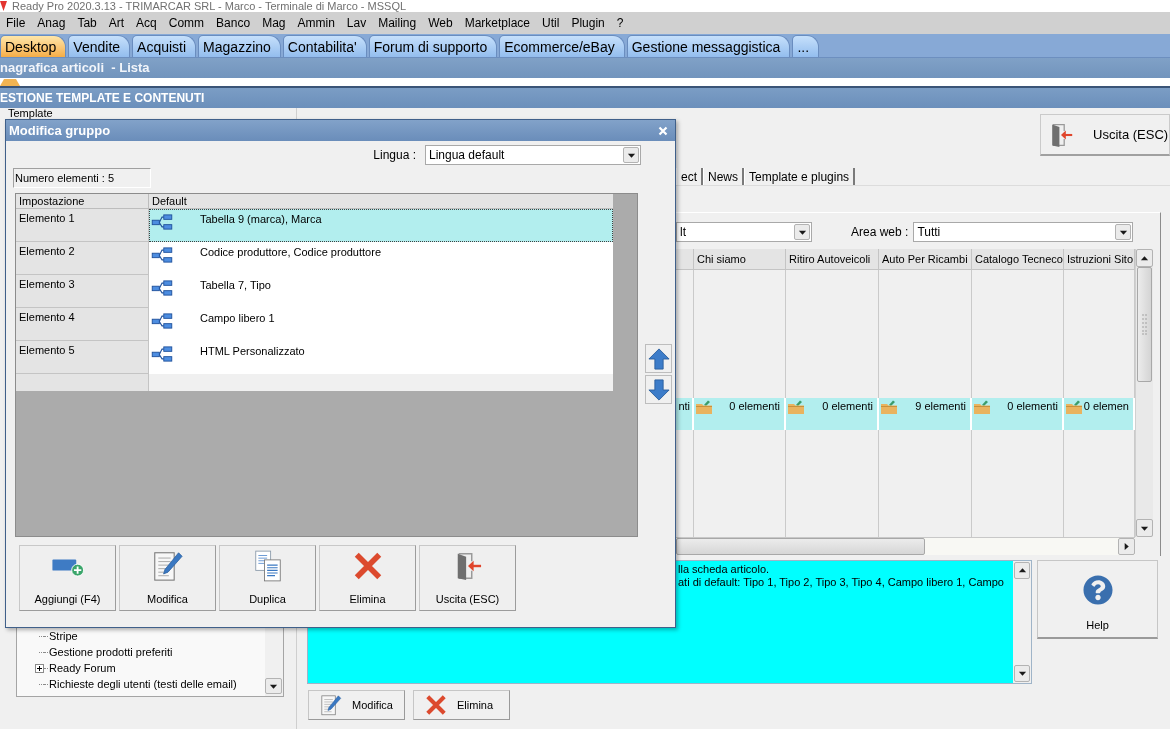 The width and height of the screenshot is (1170, 729). I want to click on cell-text: Campo libero 1, so click(237, 318).